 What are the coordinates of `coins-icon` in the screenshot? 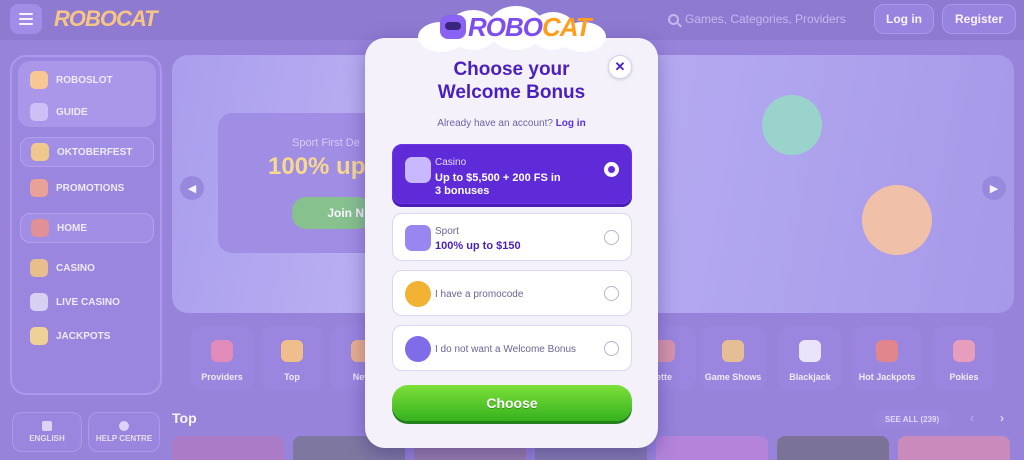 It's located at (418, 294).